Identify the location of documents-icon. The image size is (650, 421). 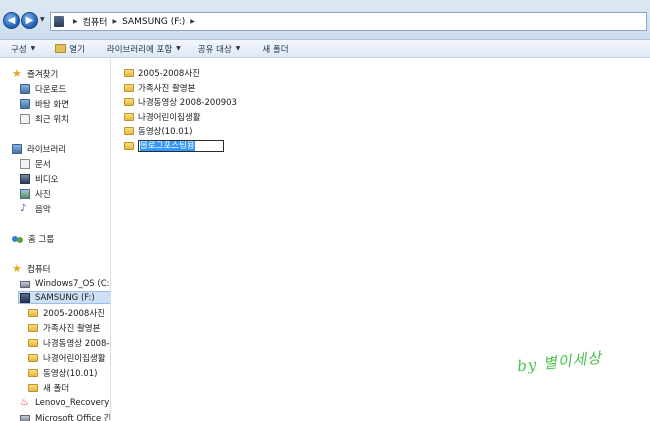
(25, 163).